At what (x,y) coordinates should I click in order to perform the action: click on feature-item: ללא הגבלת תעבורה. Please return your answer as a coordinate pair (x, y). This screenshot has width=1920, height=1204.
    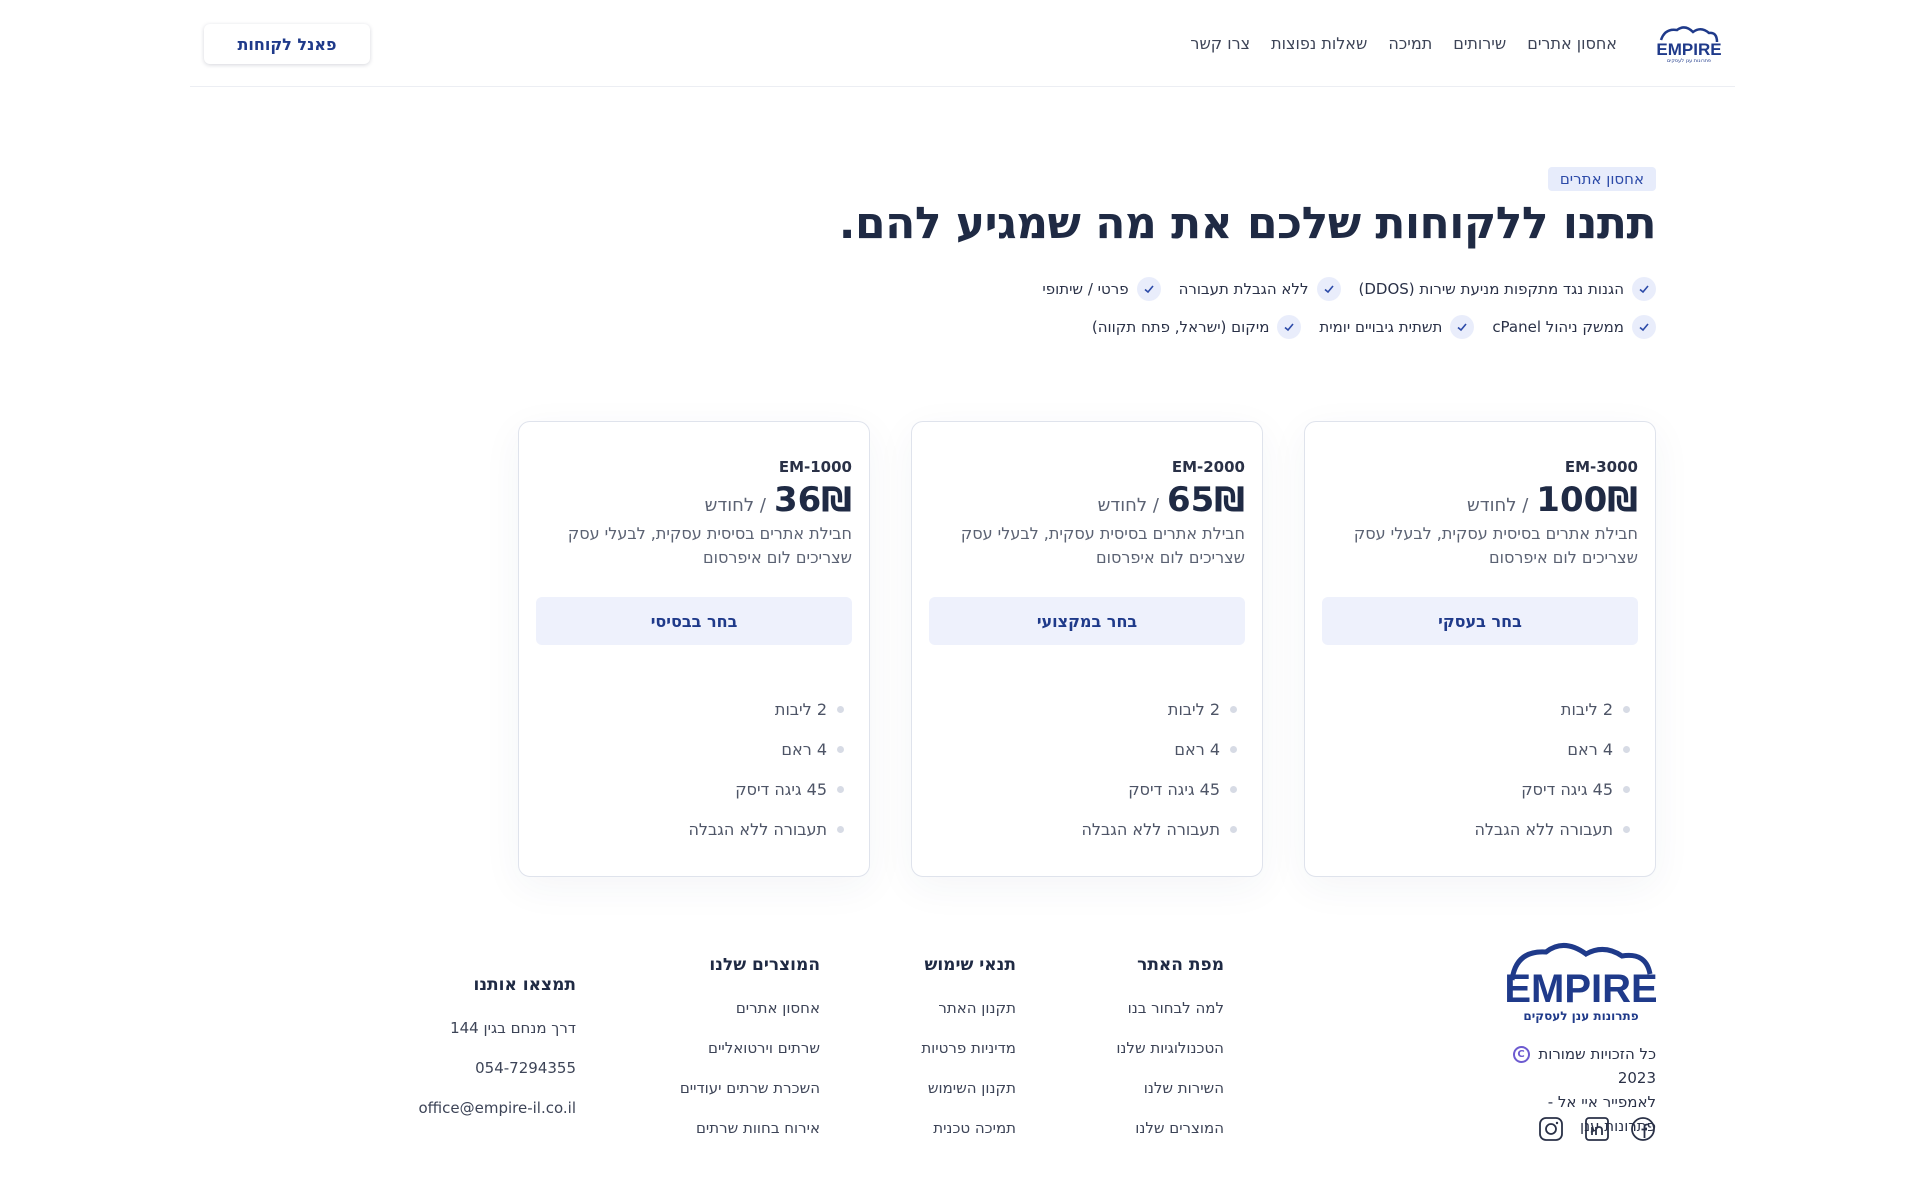
    Looking at the image, I should click on (1260, 289).